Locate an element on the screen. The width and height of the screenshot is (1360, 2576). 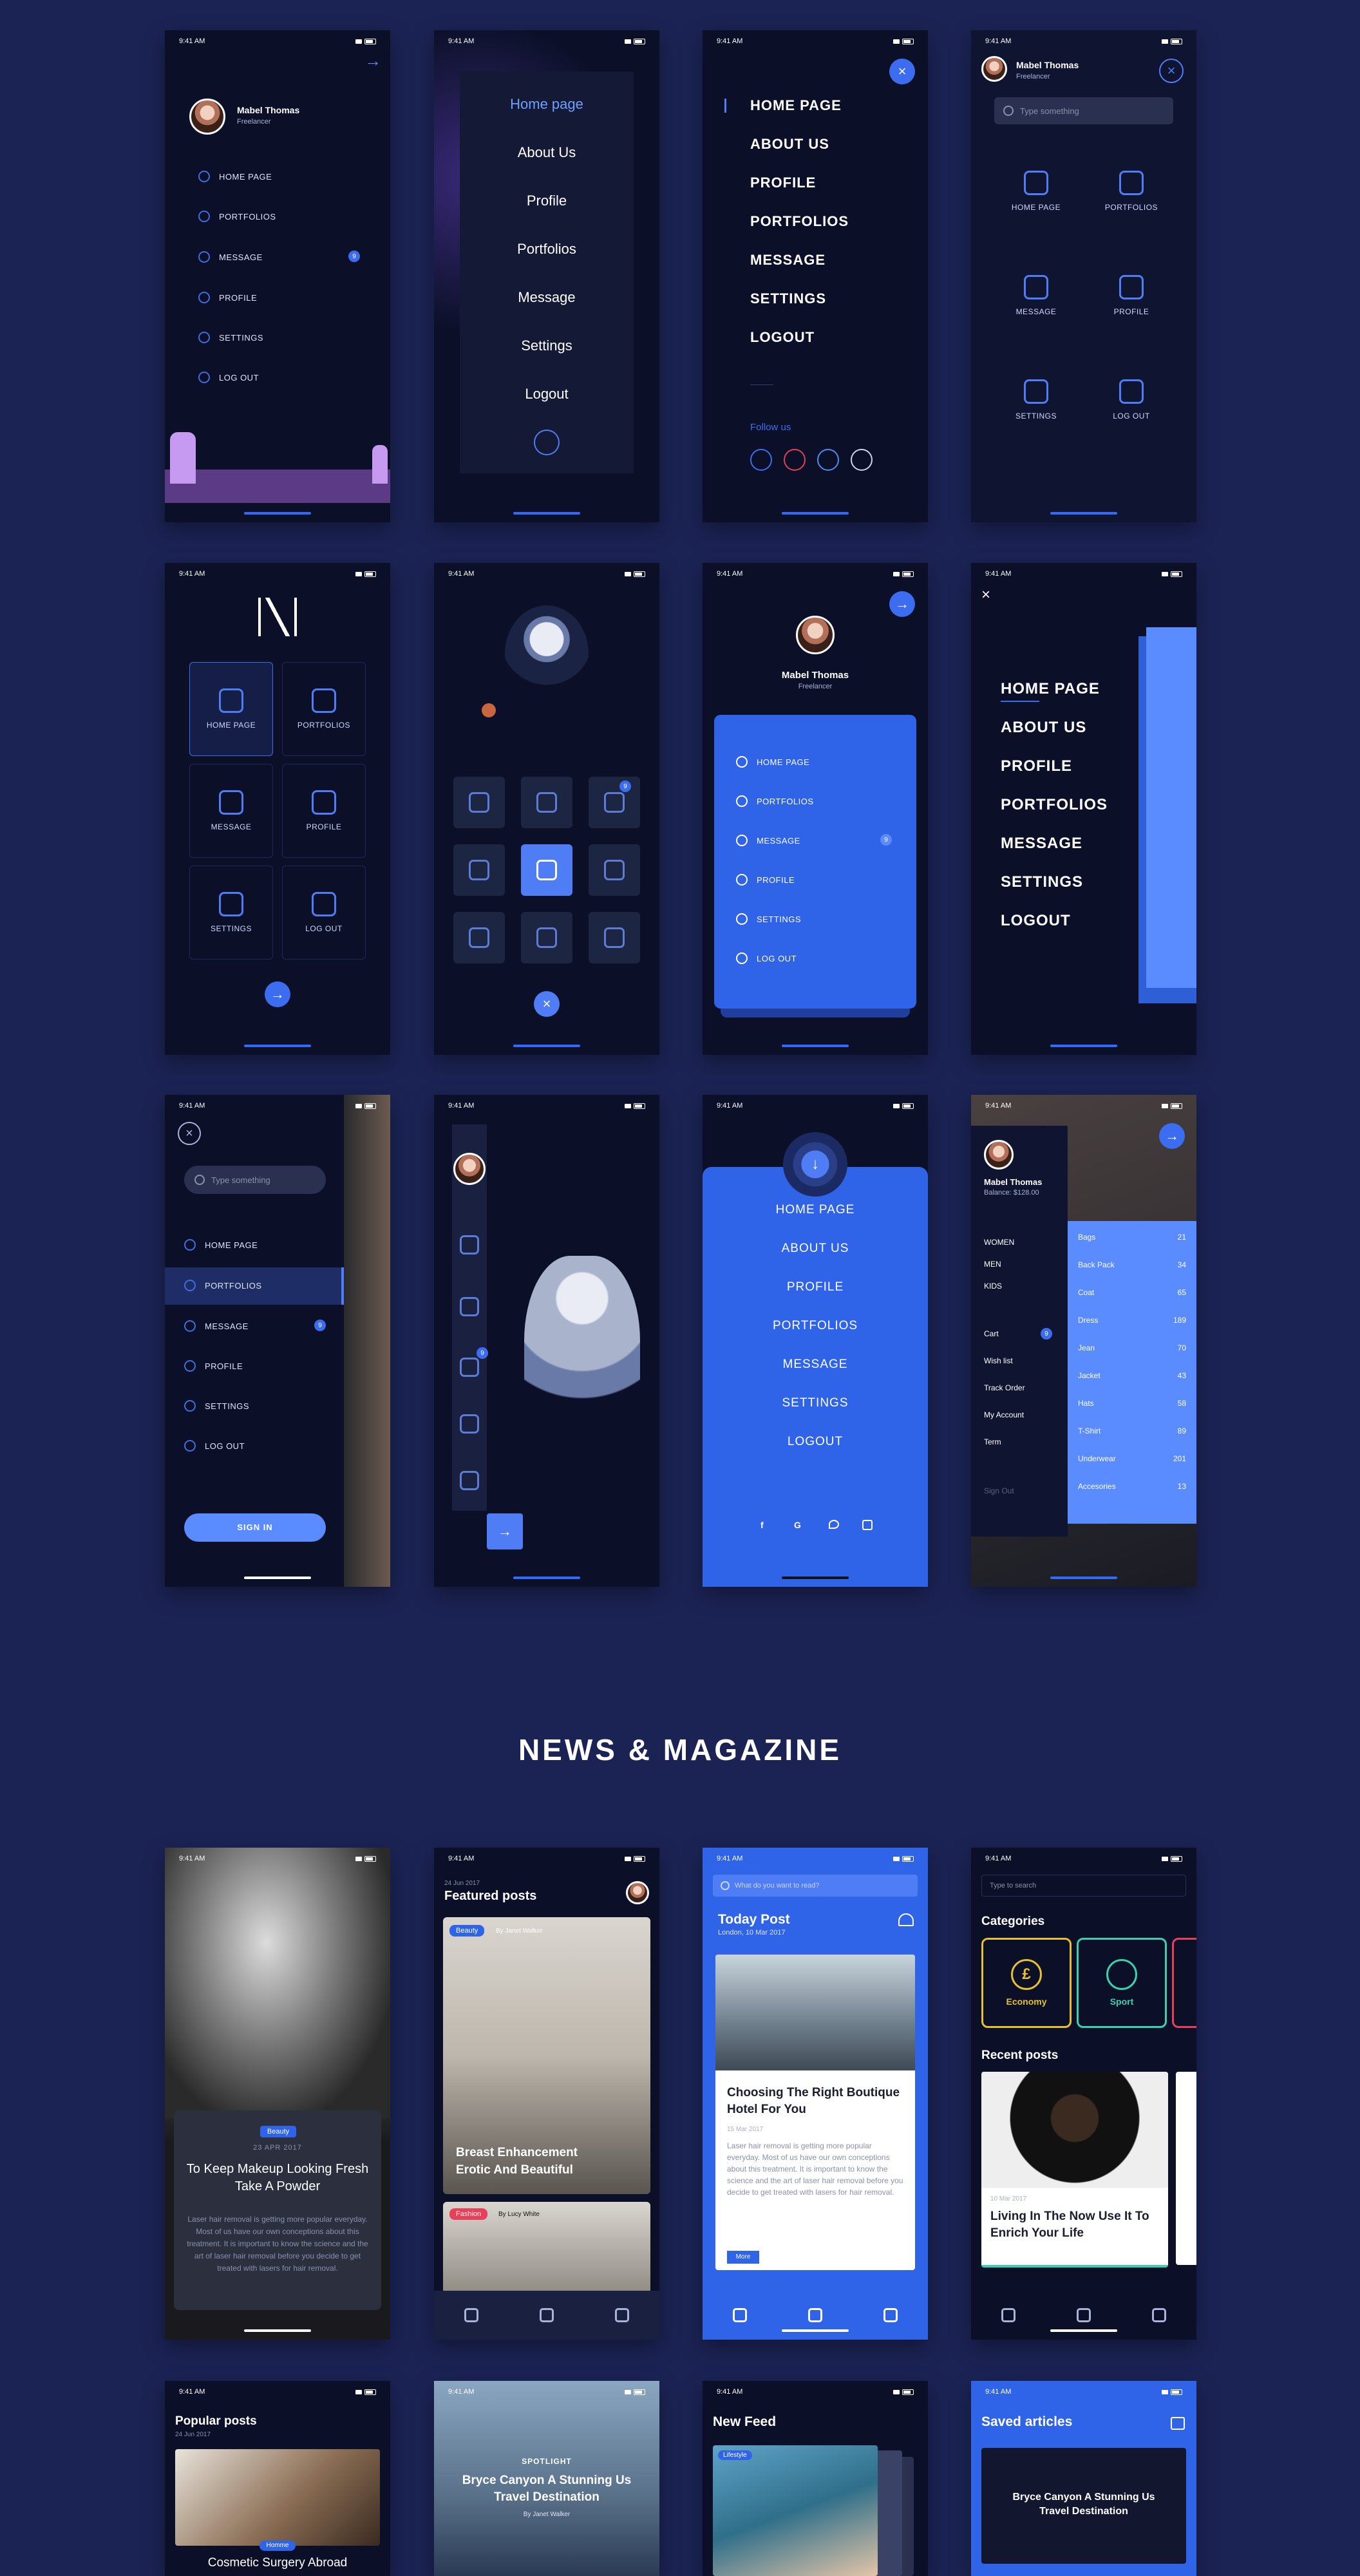
center-settings: SETTINGS is located at coordinates (815, 1403).